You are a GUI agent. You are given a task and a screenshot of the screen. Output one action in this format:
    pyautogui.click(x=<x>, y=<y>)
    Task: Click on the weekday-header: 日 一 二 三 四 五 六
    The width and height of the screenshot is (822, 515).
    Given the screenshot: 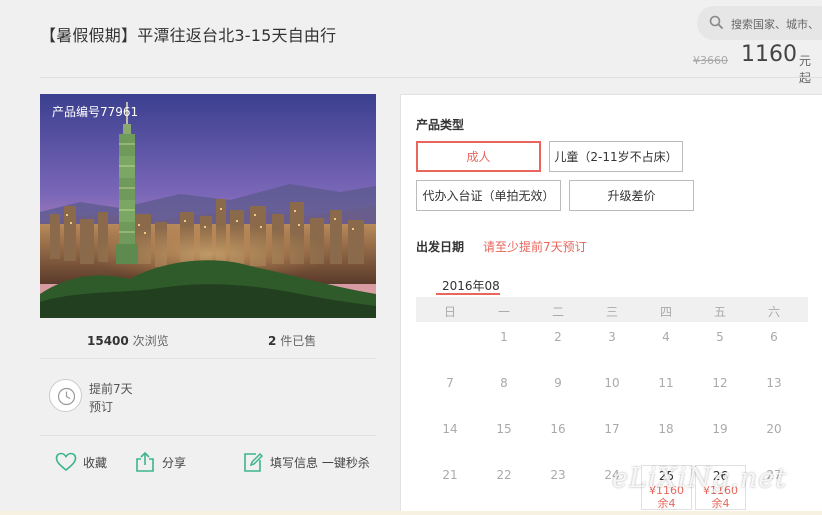 What is the action you would take?
    pyautogui.click(x=612, y=309)
    